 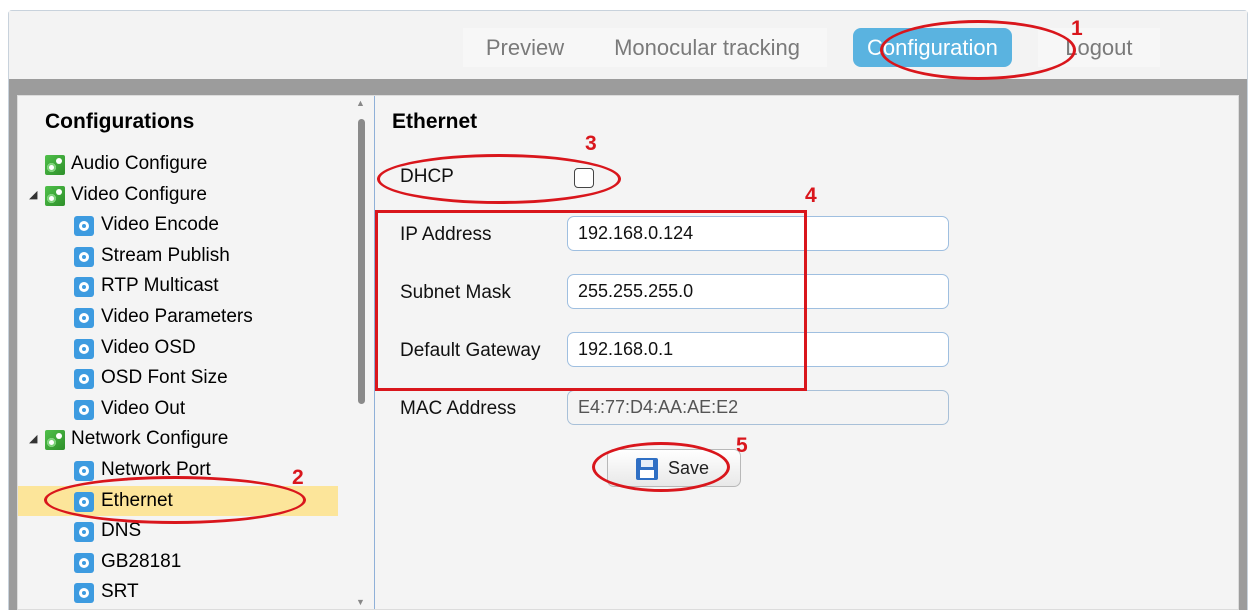 I want to click on tree-item-network-configure: ◢ Network Configure, so click(x=178, y=439).